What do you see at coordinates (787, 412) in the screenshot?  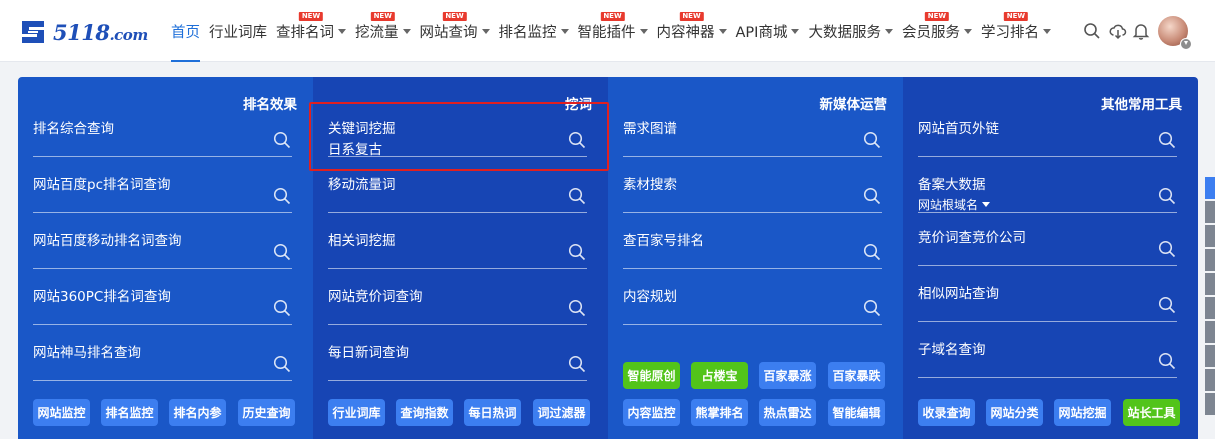 I see `quick-button: 热点雷达` at bounding box center [787, 412].